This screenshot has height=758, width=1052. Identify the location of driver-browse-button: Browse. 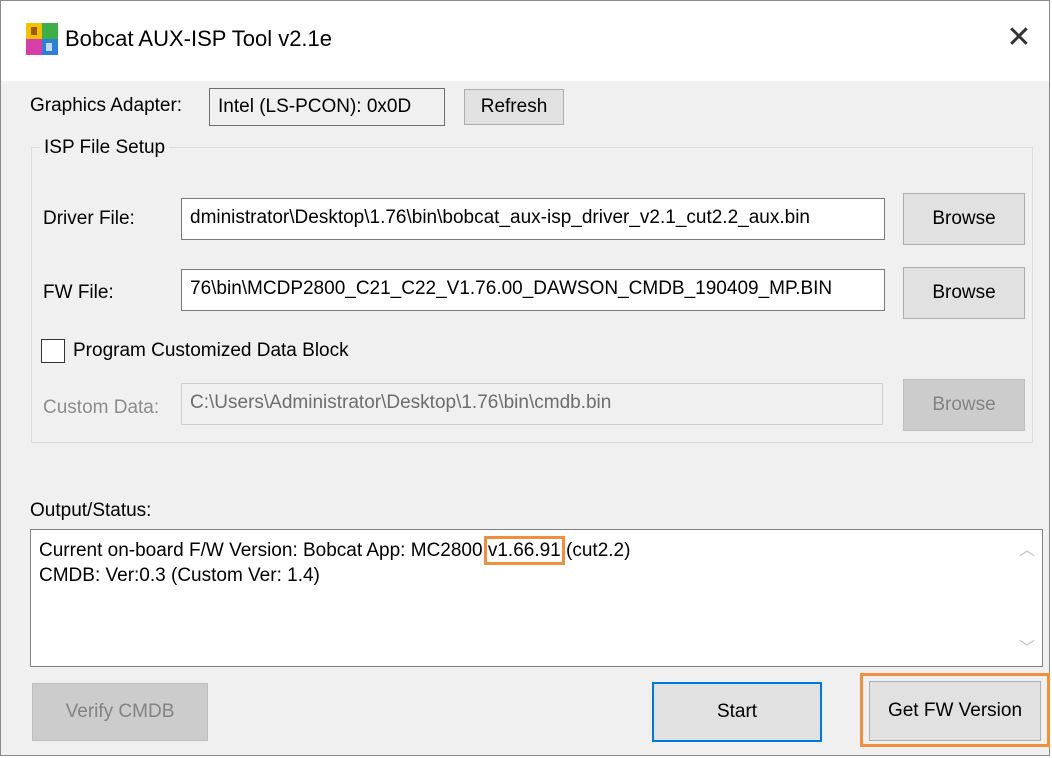
(964, 219).